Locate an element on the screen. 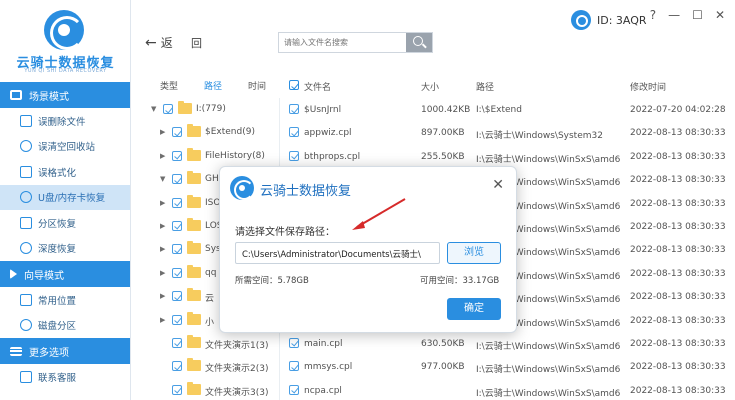 This screenshot has height=400, width=735. sidebar-item-label: 误删除文件 is located at coordinates (62, 122).